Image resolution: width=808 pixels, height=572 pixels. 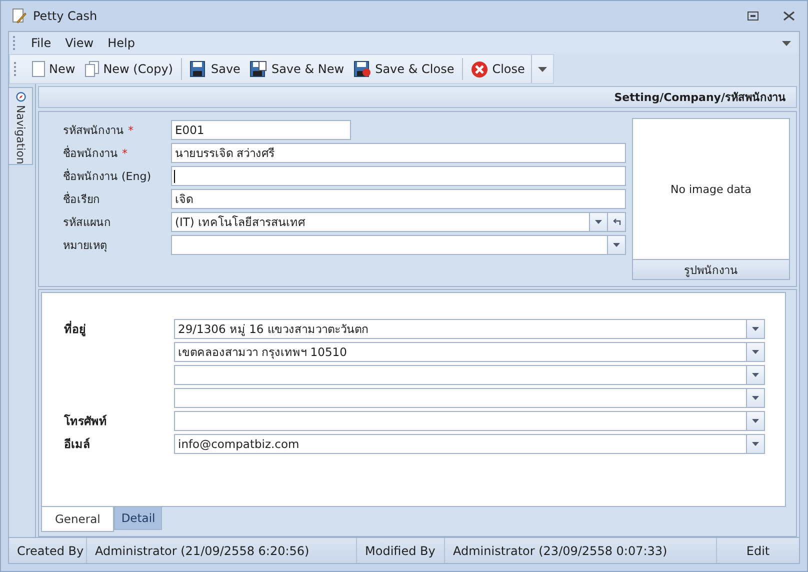 What do you see at coordinates (401, 550) in the screenshot?
I see `status-label: Modified By` at bounding box center [401, 550].